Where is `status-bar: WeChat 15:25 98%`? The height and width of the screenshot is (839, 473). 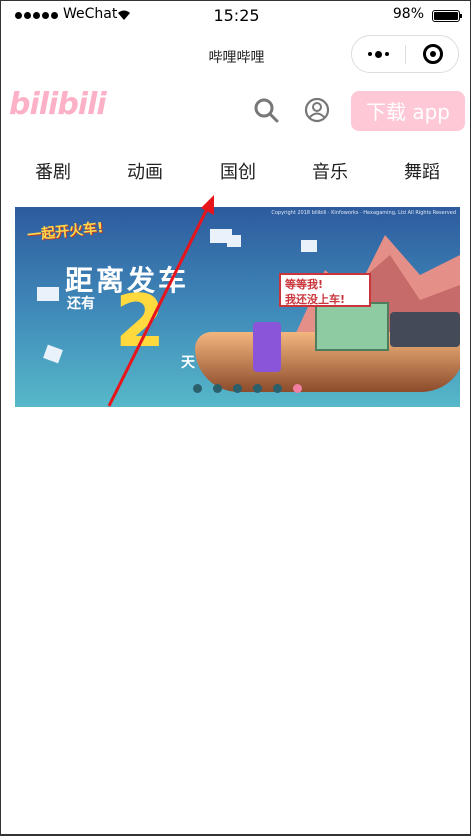 status-bar: WeChat 15:25 98% is located at coordinates (236, 15).